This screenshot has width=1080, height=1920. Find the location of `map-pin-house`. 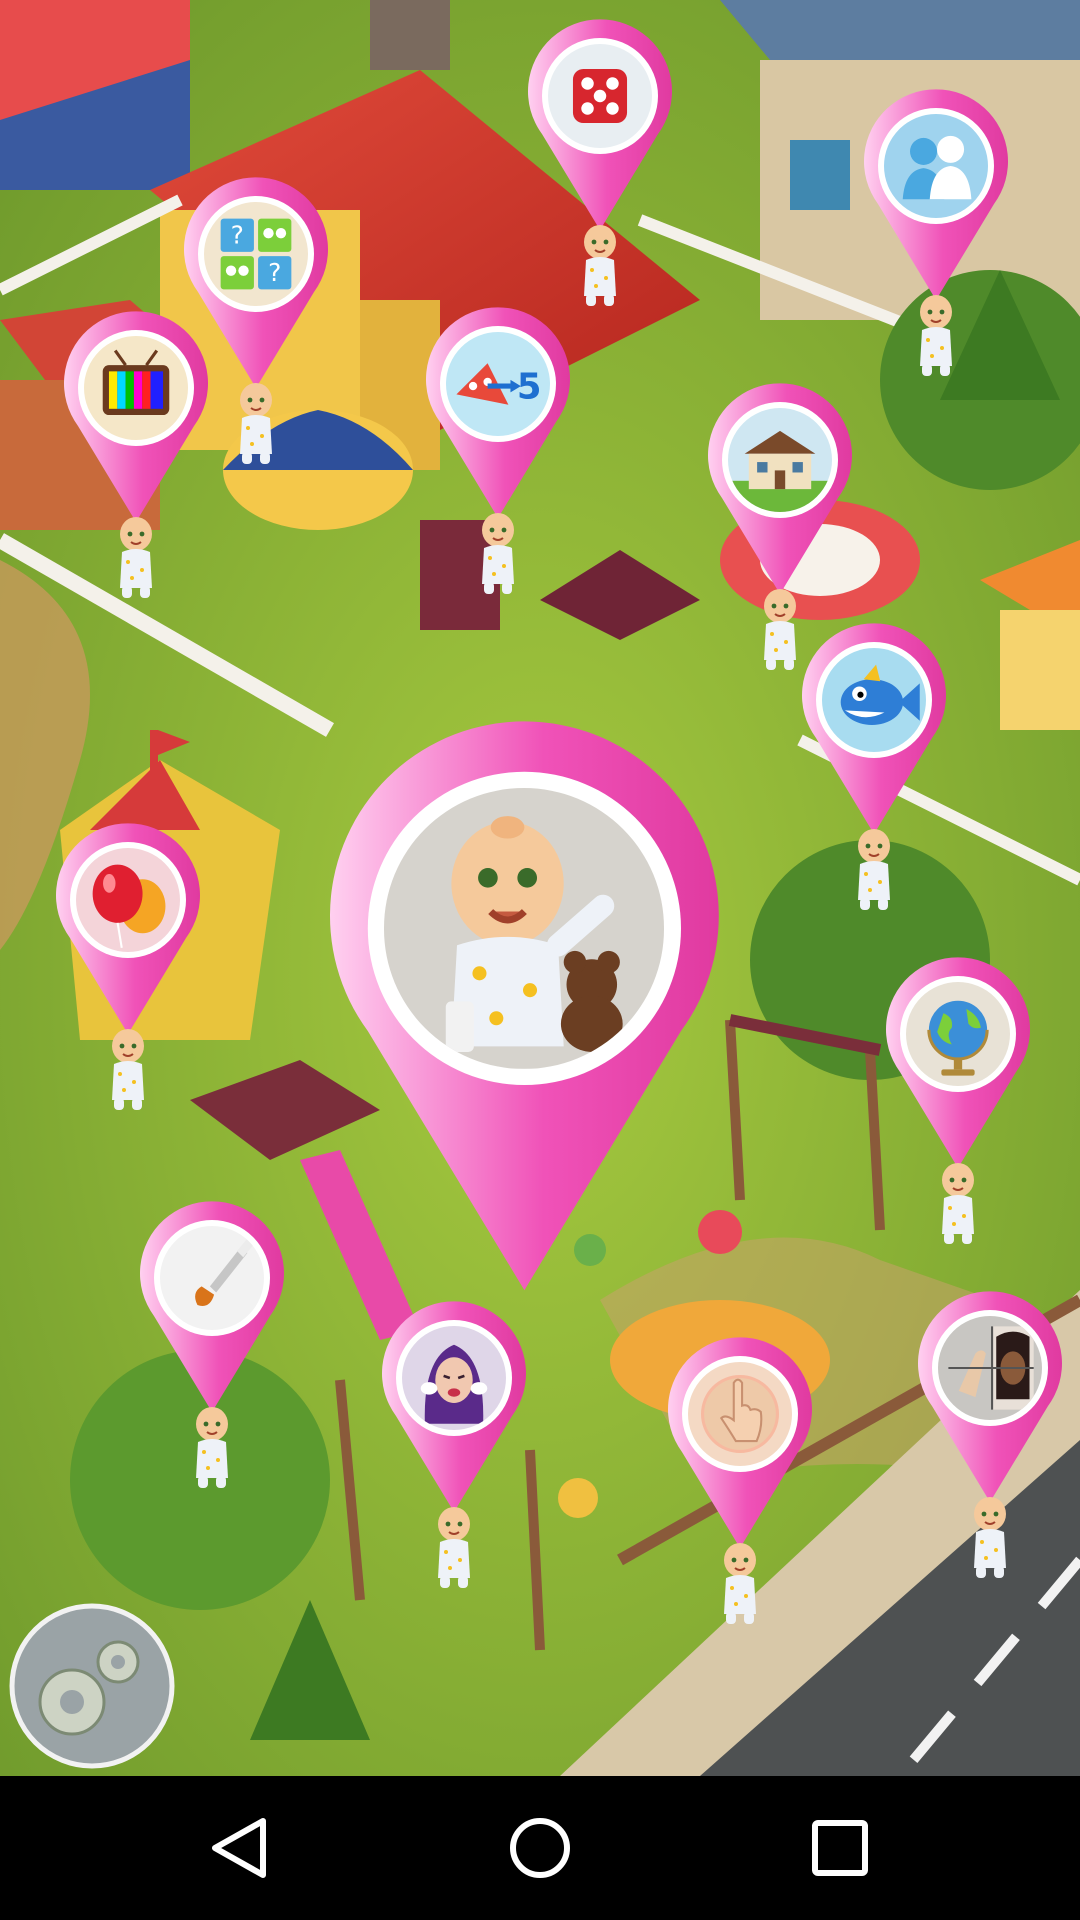

map-pin-house is located at coordinates (780, 490).